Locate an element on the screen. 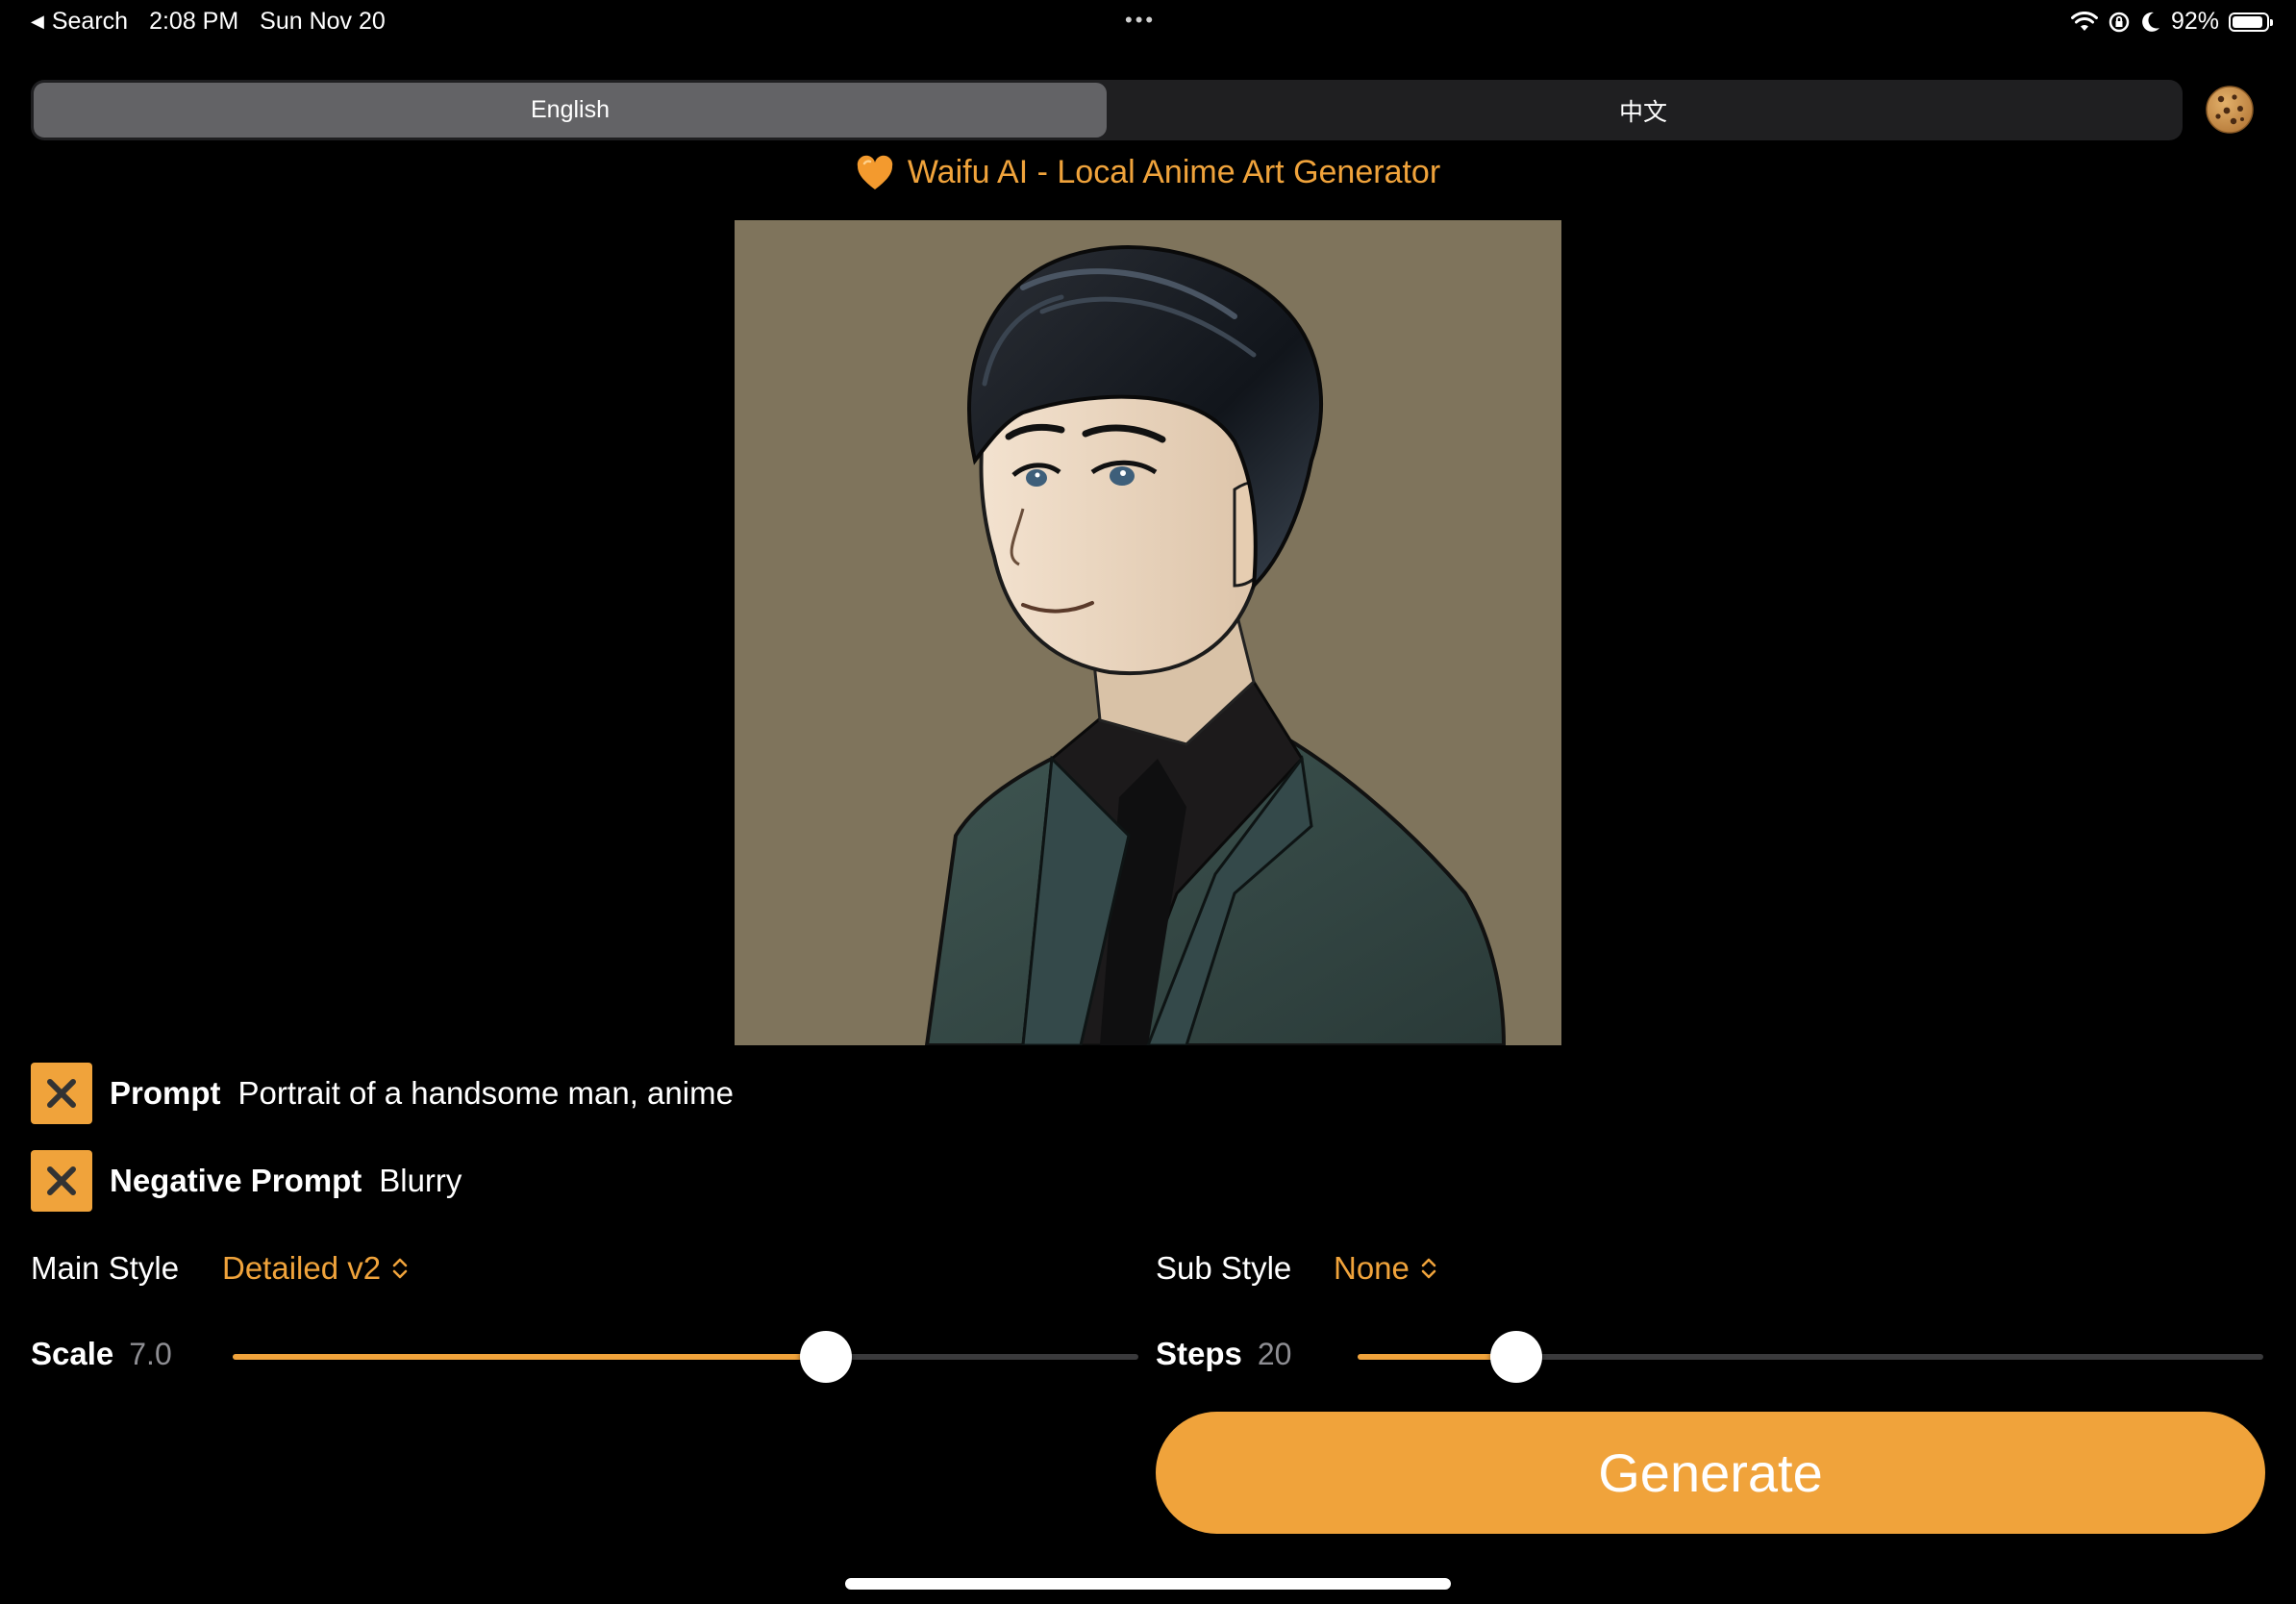  steps-label-group: Steps 20 is located at coordinates (1223, 1354).